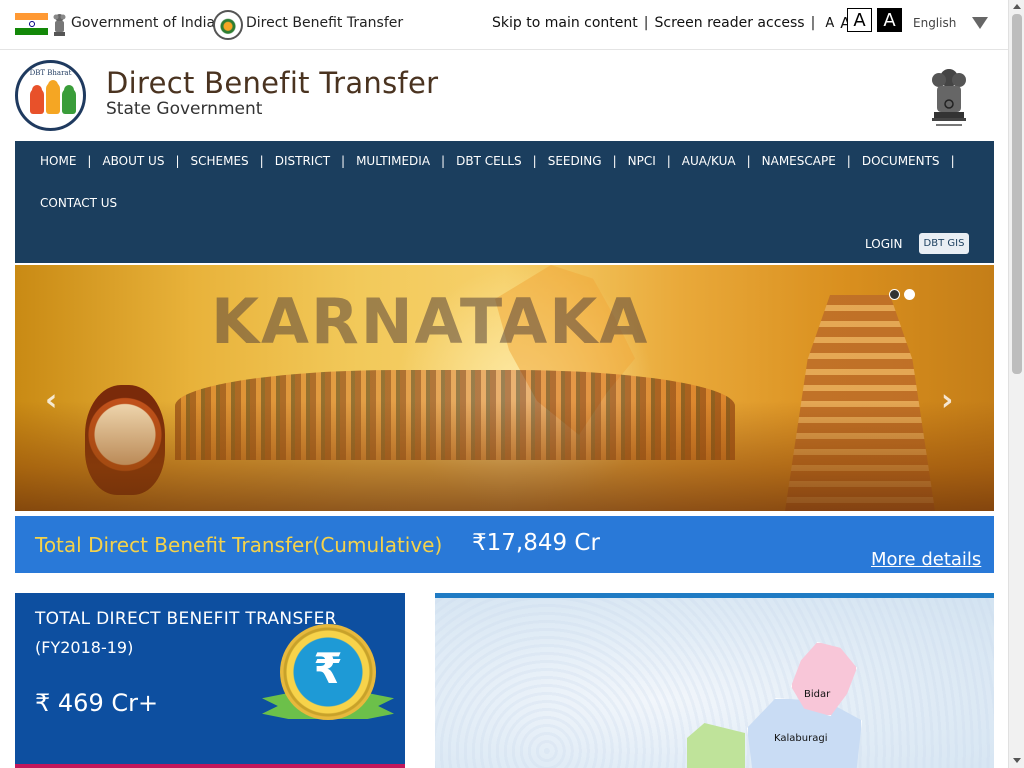 Image resolution: width=1024 pixels, height=768 pixels. I want to click on scroll-up-arrow-icon, so click(1017, 6).